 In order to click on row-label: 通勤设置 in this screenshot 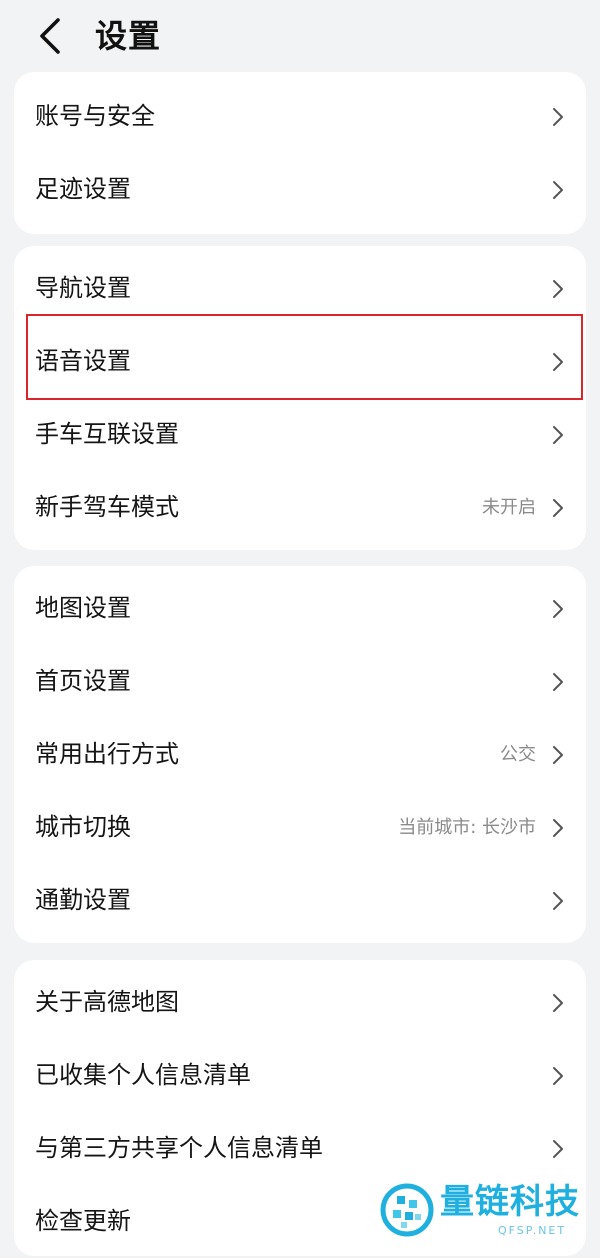, I will do `click(83, 900)`.